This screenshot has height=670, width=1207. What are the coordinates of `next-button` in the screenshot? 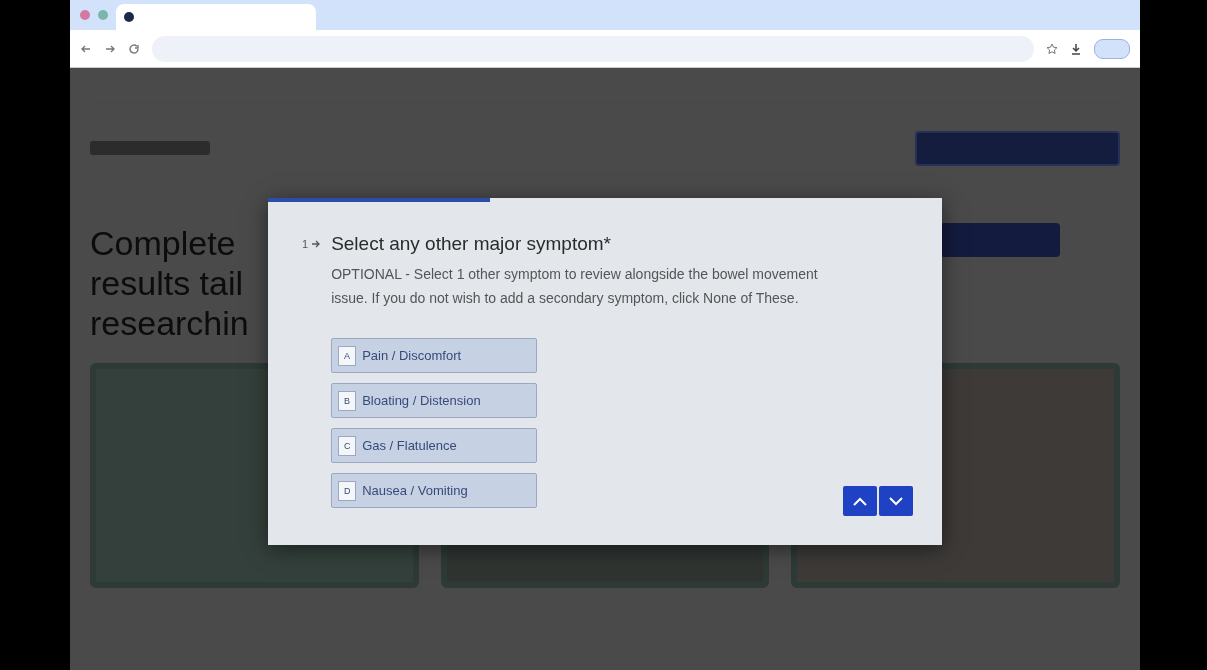 It's located at (896, 501).